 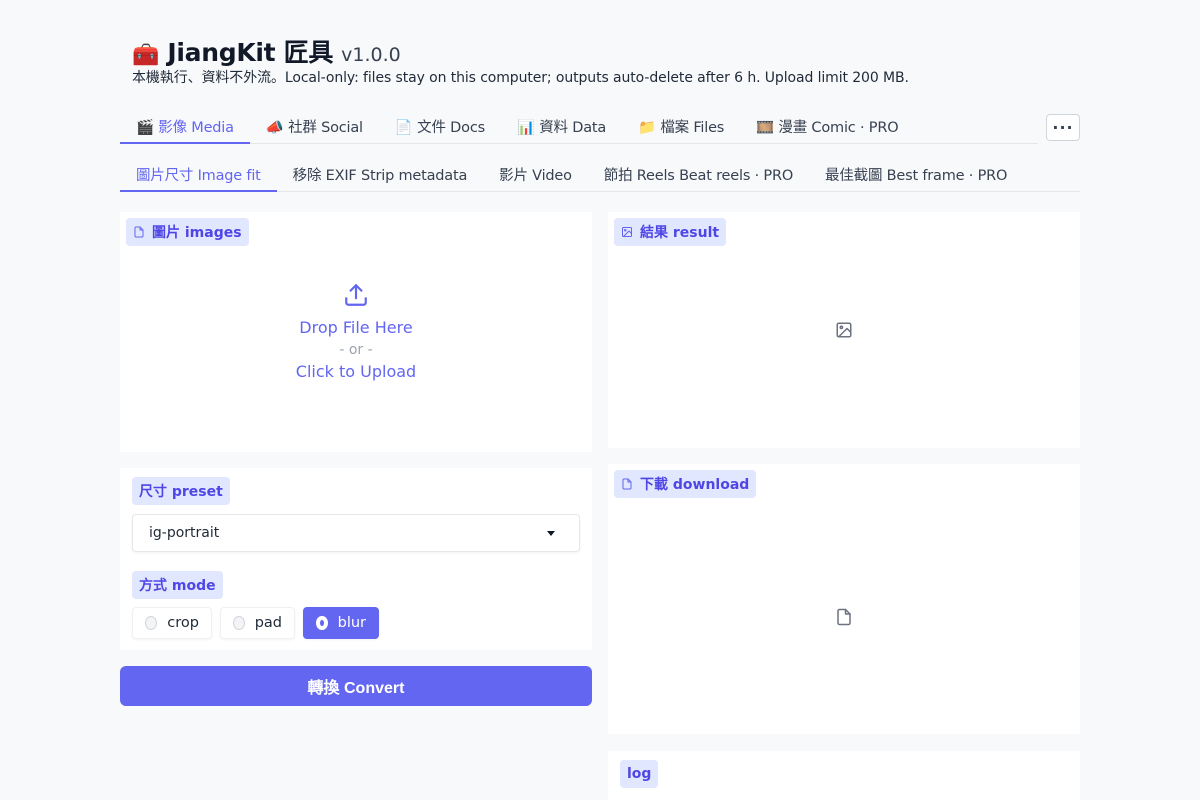 I want to click on chevron-down-icon, so click(x=551, y=533).